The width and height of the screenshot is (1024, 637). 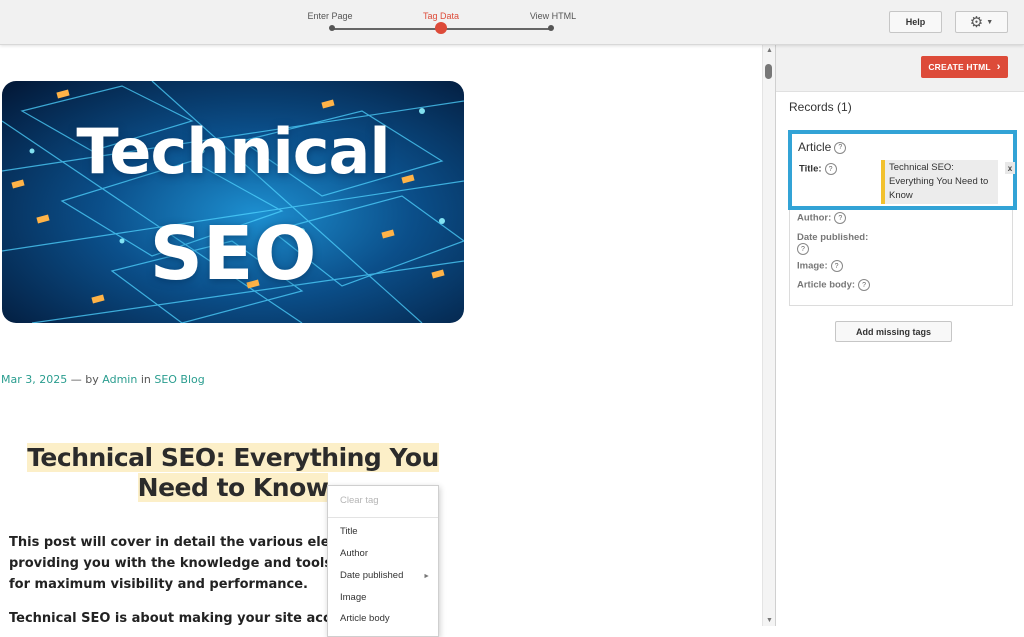 I want to click on date-published-field-label: Date published:?, so click(x=832, y=243).